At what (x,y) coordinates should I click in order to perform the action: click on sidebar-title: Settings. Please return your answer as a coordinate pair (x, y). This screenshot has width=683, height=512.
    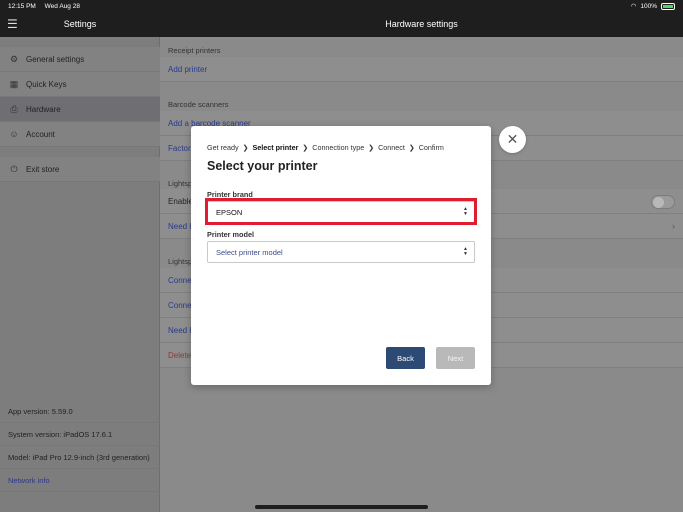
    Looking at the image, I should click on (80, 24).